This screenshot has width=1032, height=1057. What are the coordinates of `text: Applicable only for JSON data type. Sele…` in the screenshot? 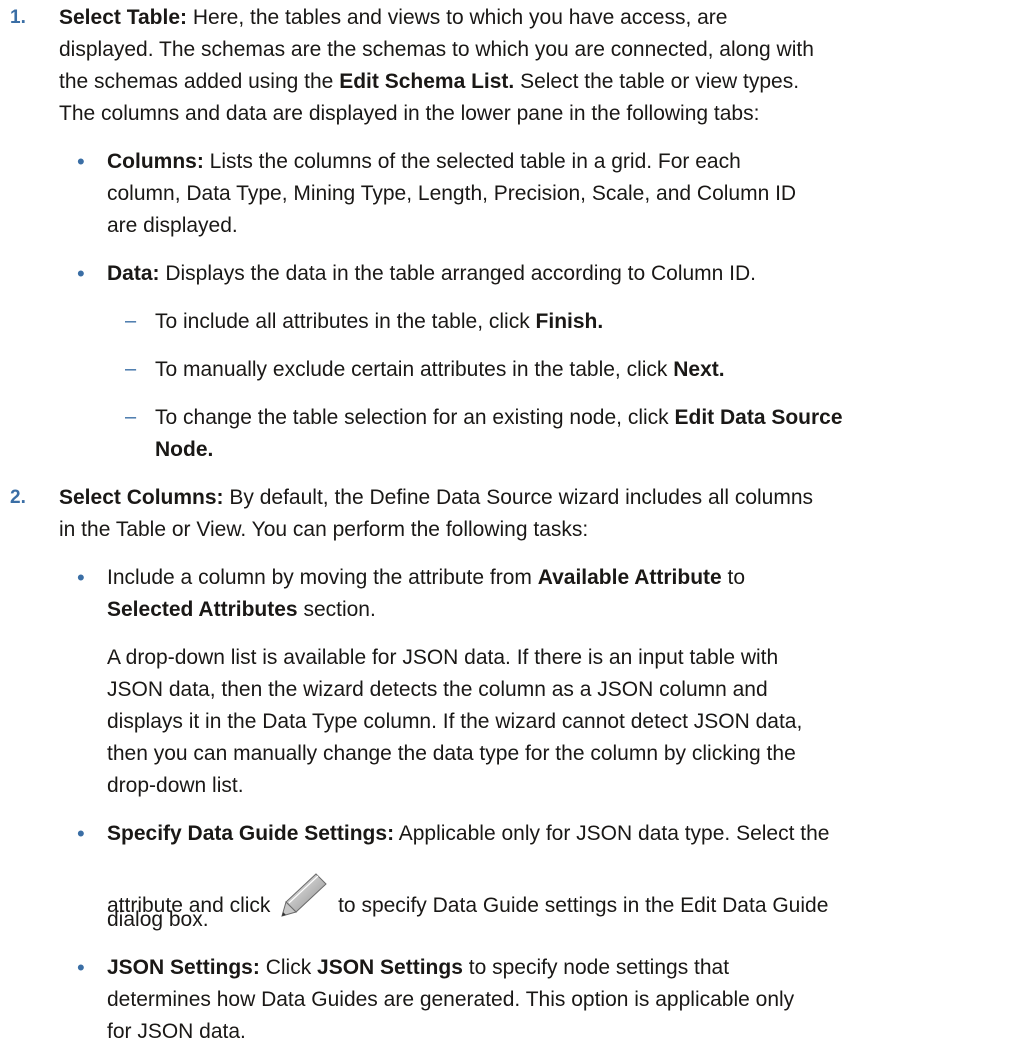 It's located at (612, 833).